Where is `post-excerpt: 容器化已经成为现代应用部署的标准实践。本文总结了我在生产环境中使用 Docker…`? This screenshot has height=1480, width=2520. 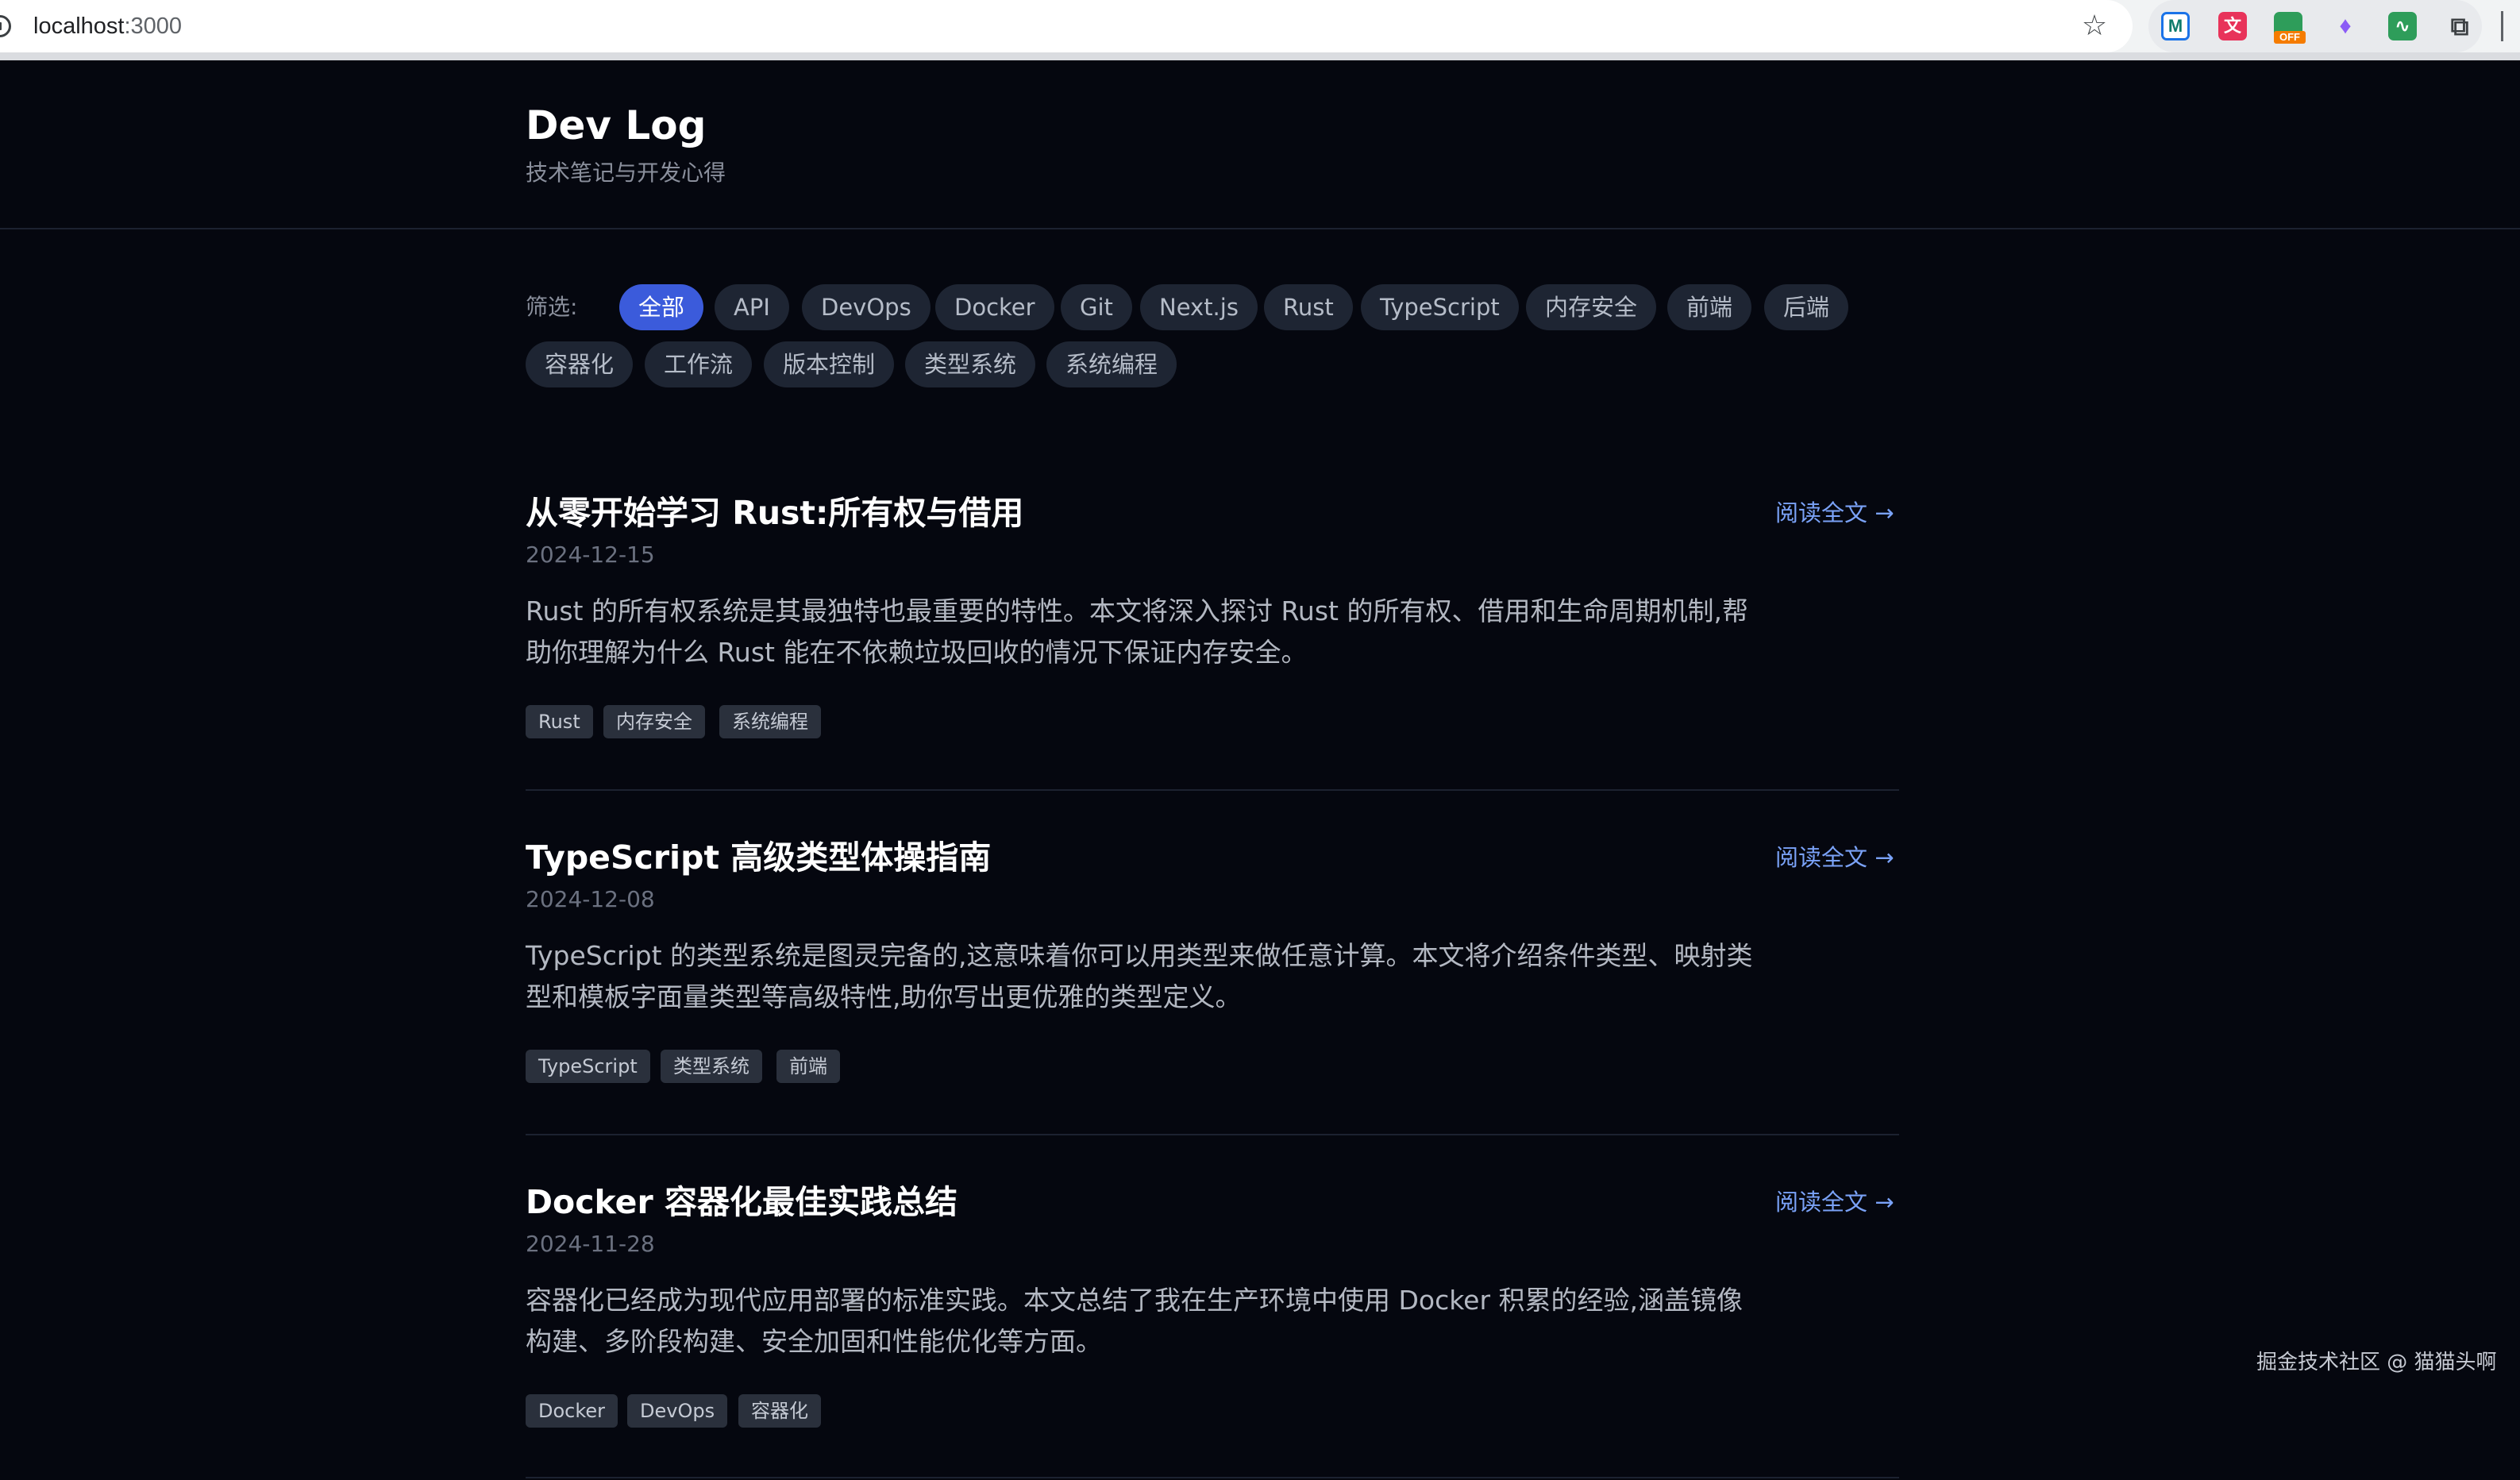 post-excerpt: 容器化已经成为现代应用部署的标准实践。本文总结了我在生产环境中使用 Docker… is located at coordinates (1135, 1321).